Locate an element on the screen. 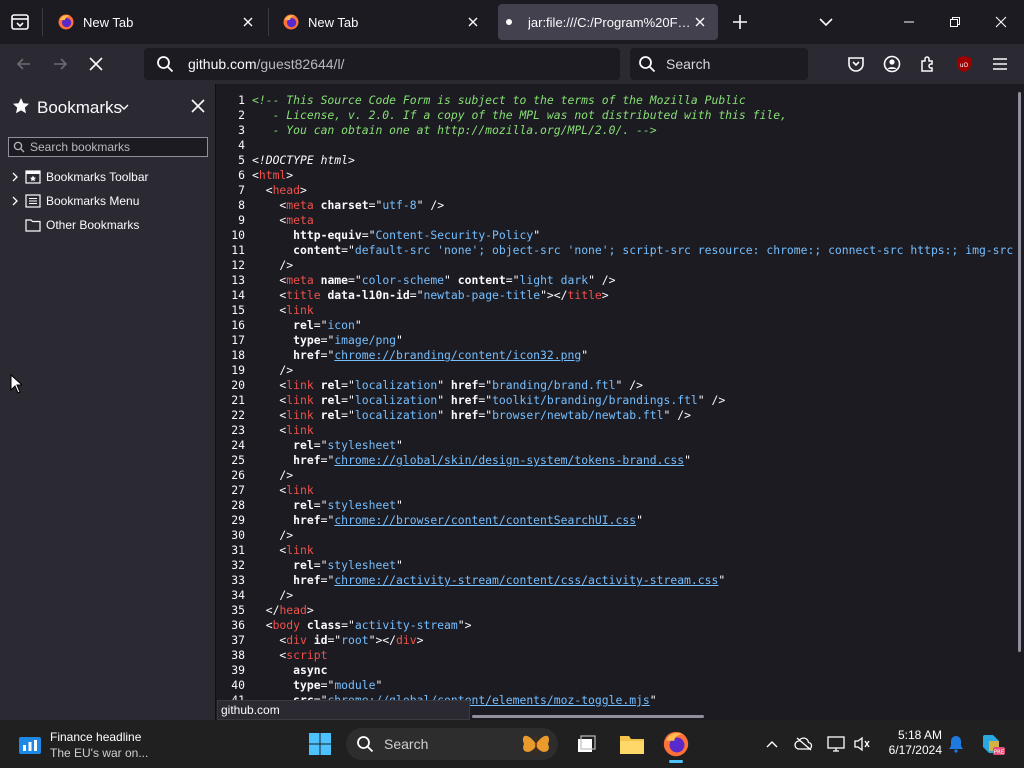 Image resolution: width=1024 pixels, height=768 pixels. close-sidebar-icon is located at coordinates (198, 106).